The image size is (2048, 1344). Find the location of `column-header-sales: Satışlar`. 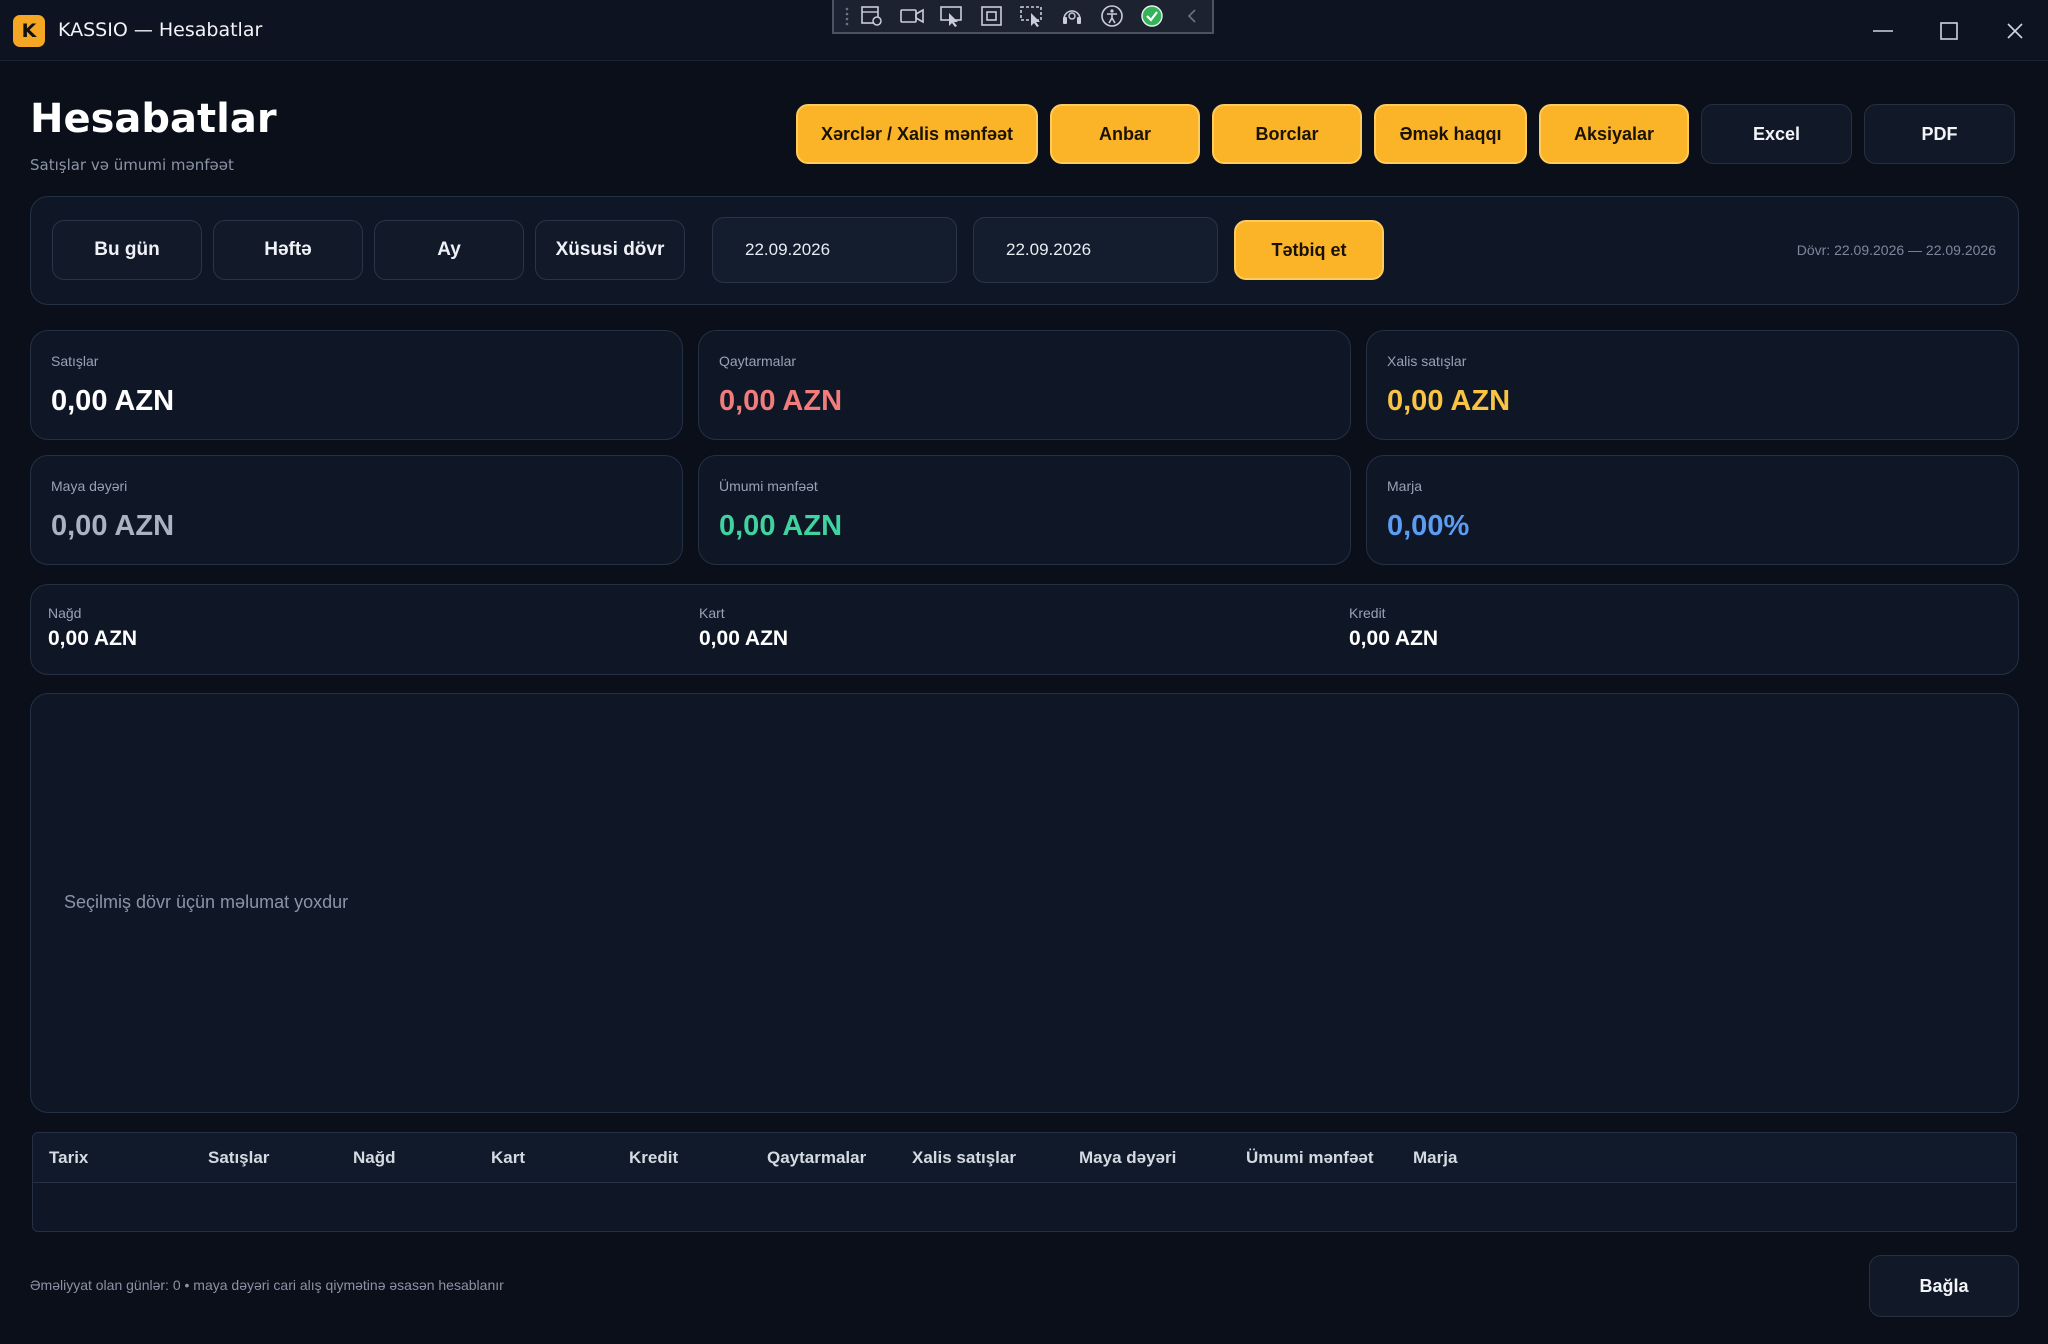

column-header-sales: Satışlar is located at coordinates (238, 1158).